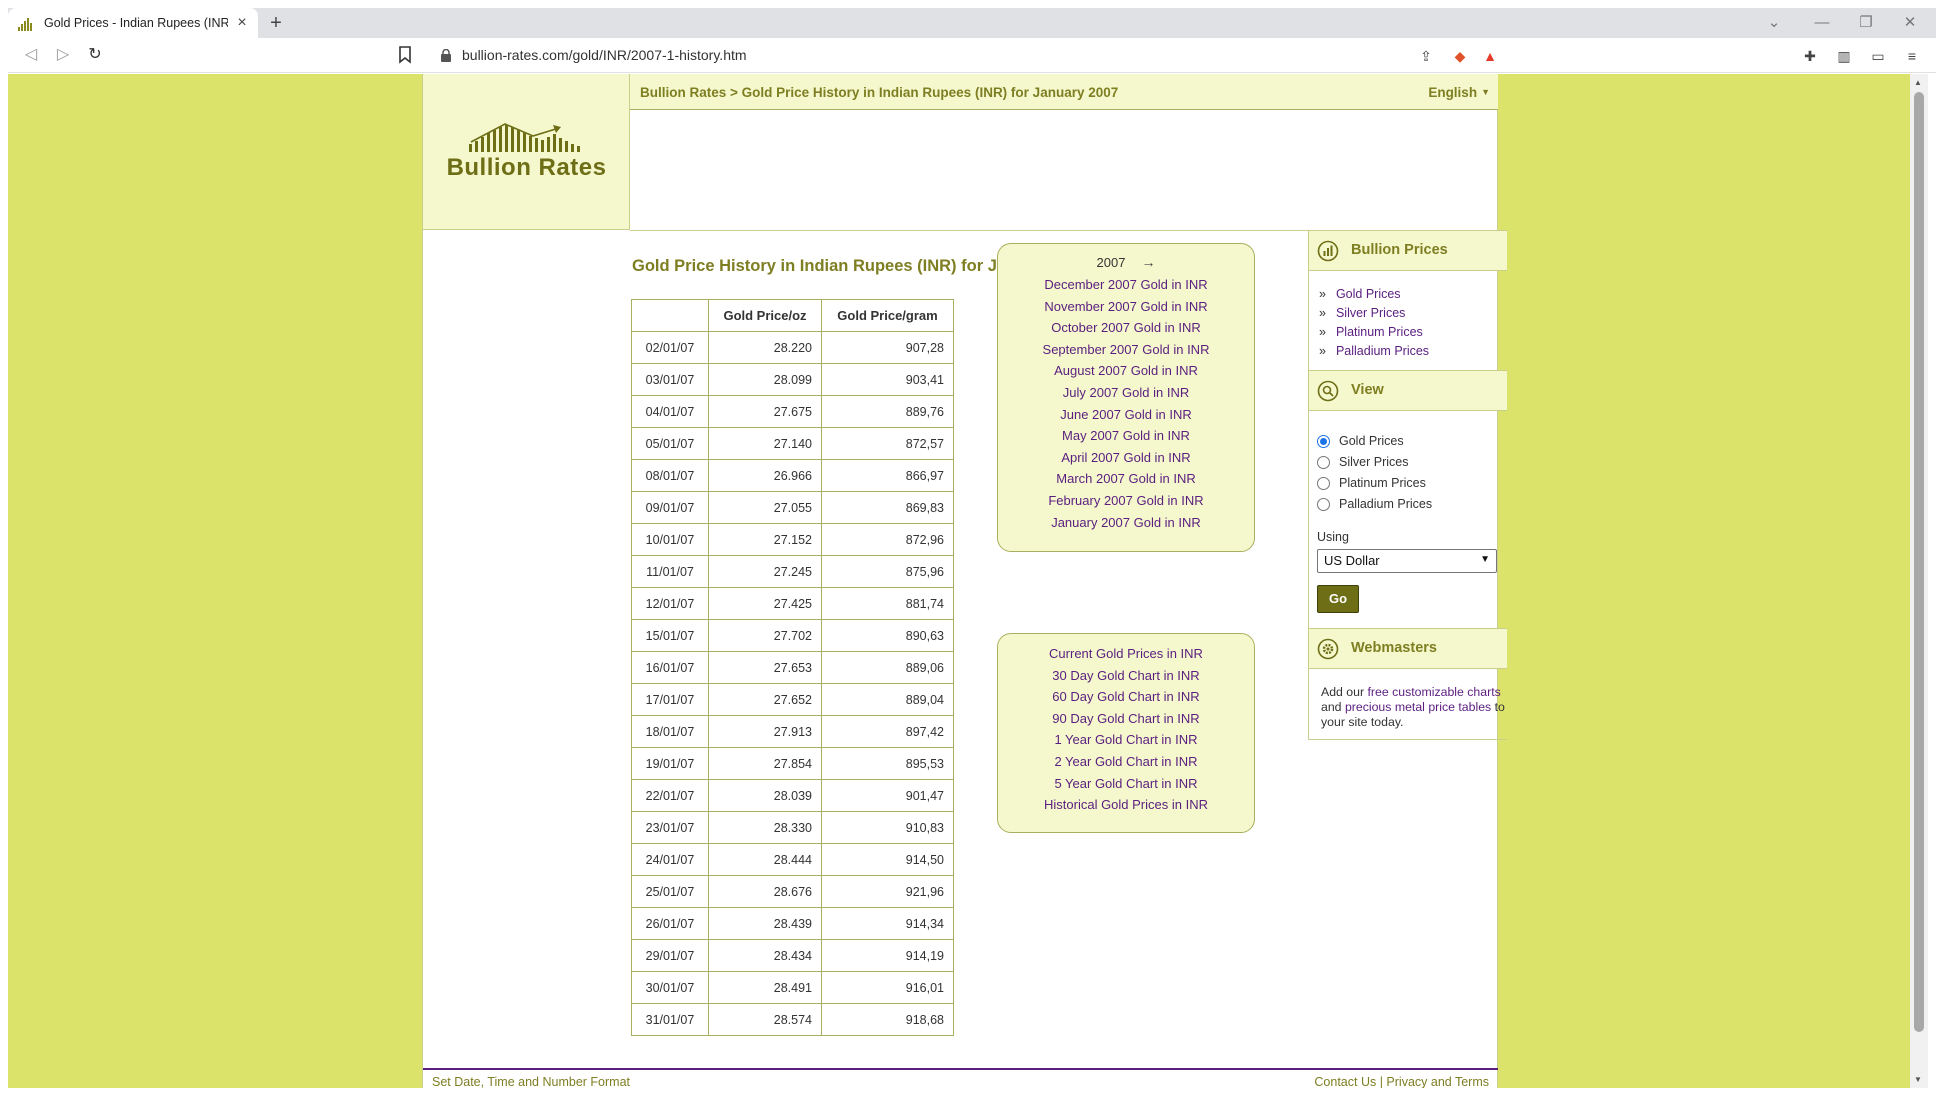  I want to click on restore-icon: ❐, so click(1866, 23).